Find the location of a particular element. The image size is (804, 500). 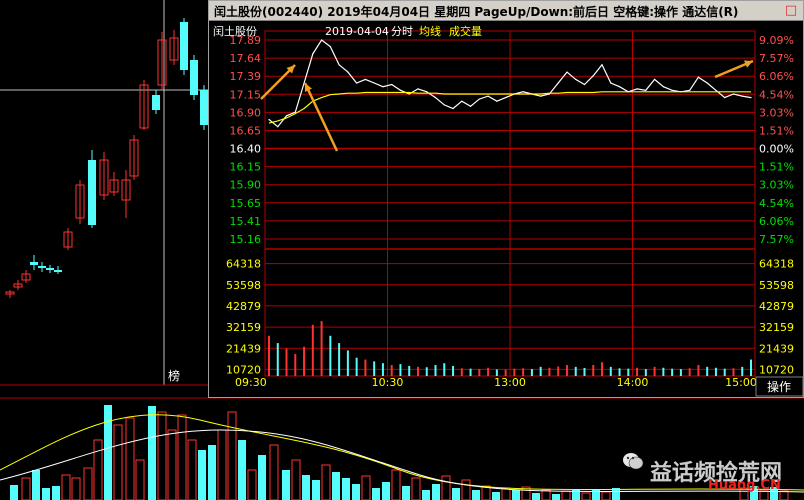

chart-avg-legend: 均线 is located at coordinates (430, 31).